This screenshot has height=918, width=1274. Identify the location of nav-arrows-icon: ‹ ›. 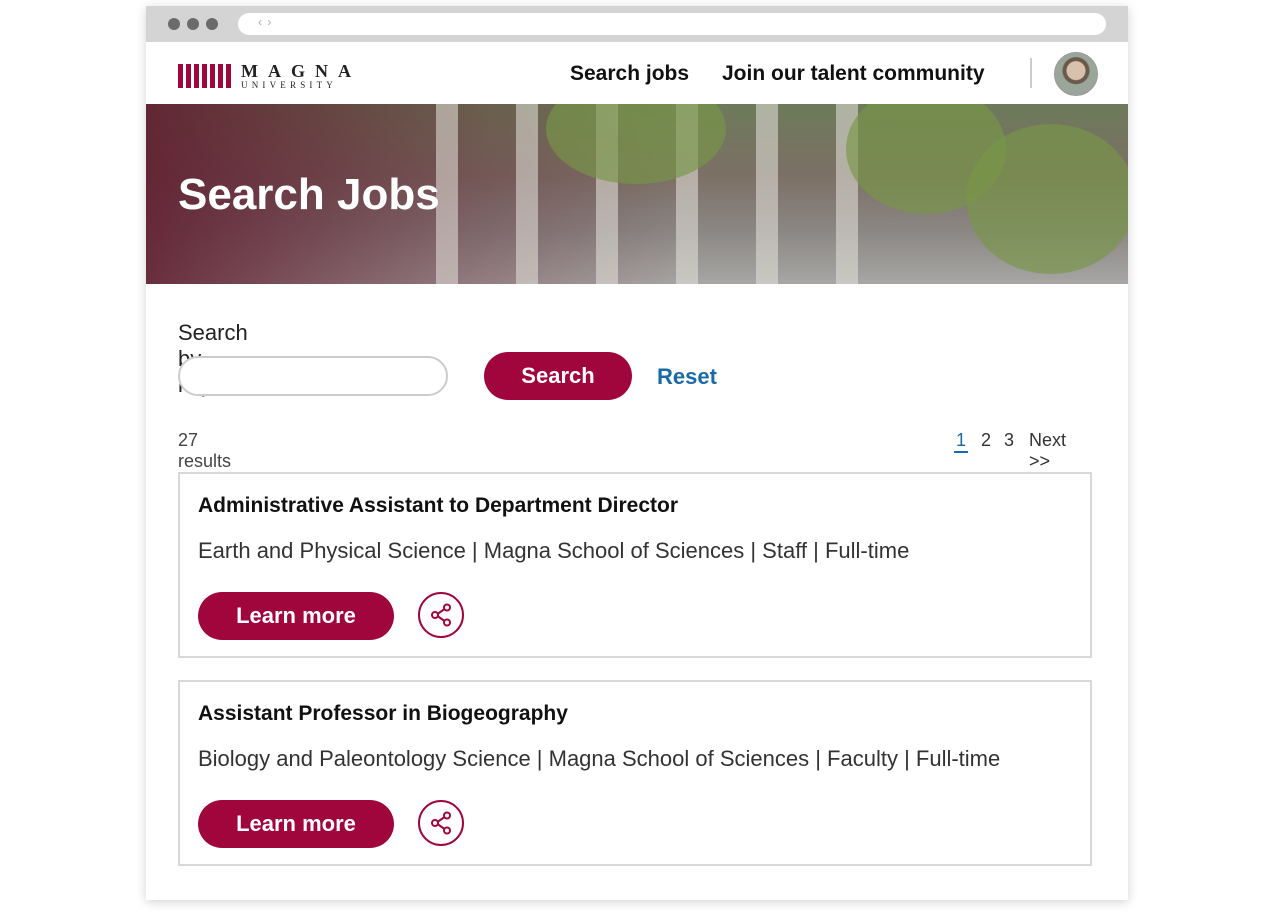
(265, 22).